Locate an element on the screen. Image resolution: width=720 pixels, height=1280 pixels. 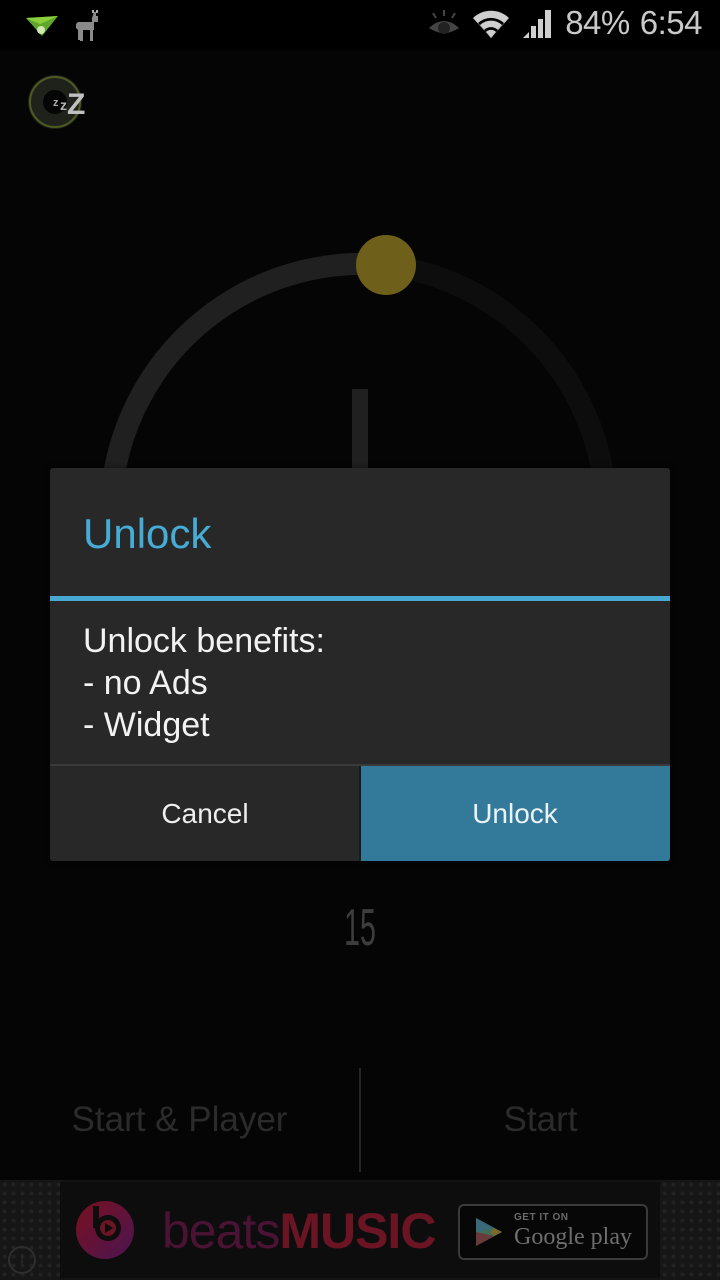
dialog-message-line: Unlock benefits: is located at coordinates (204, 641).